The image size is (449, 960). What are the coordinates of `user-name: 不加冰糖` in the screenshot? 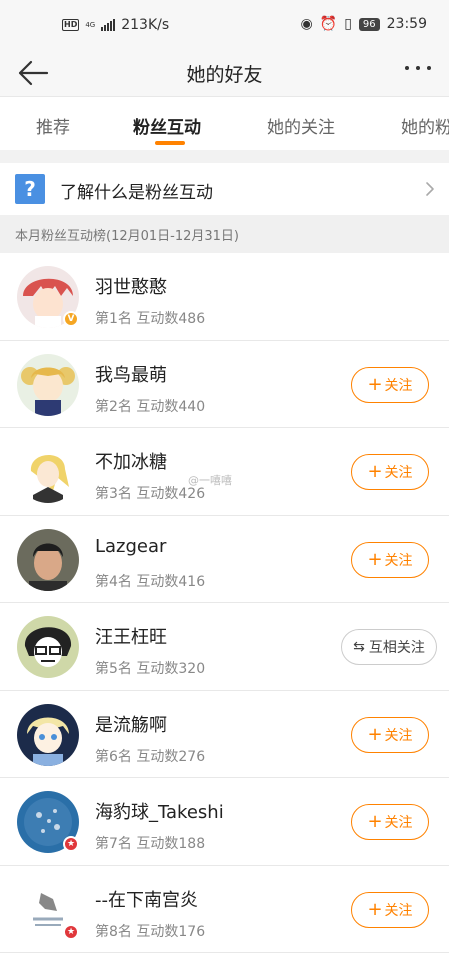 It's located at (131, 462).